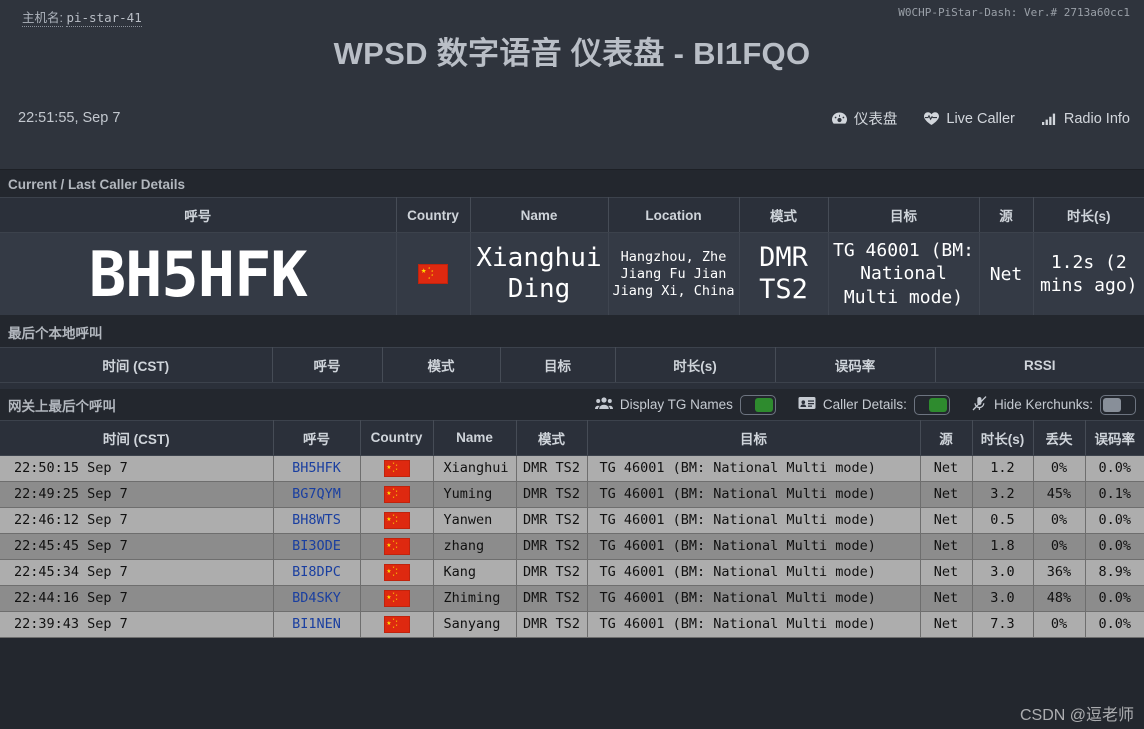  What do you see at coordinates (62, 406) in the screenshot?
I see `gateway-calls-section-title: 网关上最后个呼叫` at bounding box center [62, 406].